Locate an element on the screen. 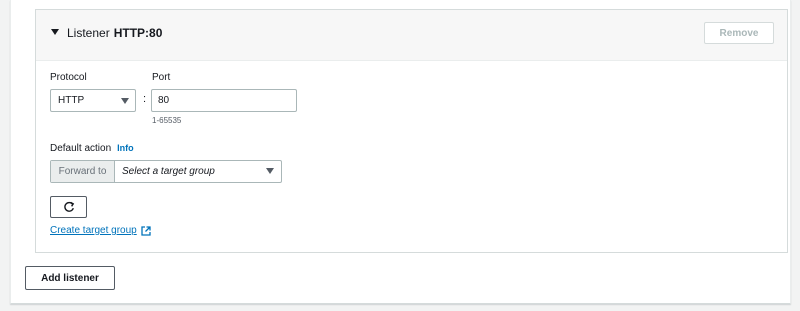 Image resolution: width=800 pixels, height=311 pixels. remove-button: Remove is located at coordinates (739, 33).